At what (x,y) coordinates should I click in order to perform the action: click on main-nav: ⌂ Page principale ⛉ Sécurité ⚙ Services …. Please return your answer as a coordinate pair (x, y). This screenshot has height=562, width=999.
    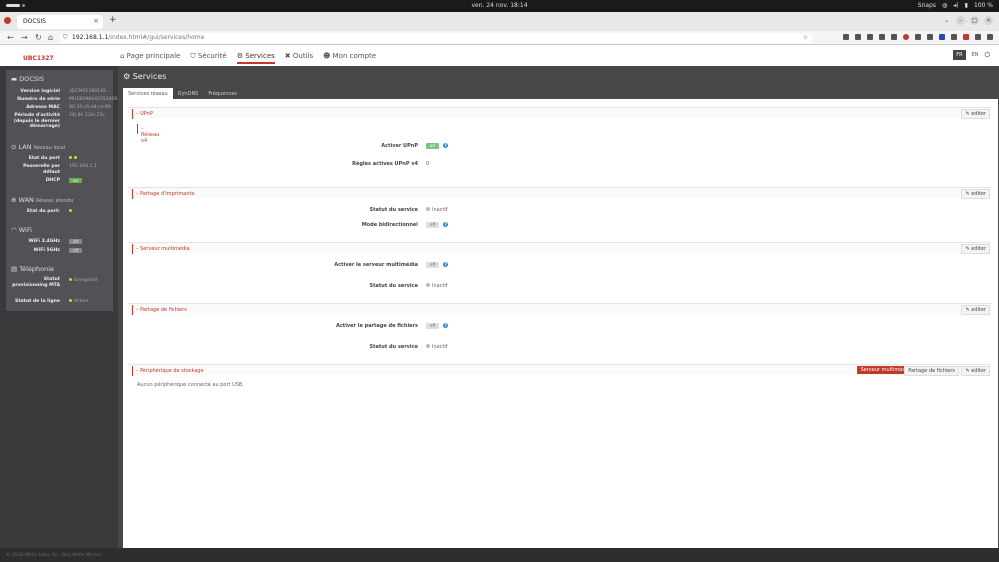
    Looking at the image, I should click on (248, 58).